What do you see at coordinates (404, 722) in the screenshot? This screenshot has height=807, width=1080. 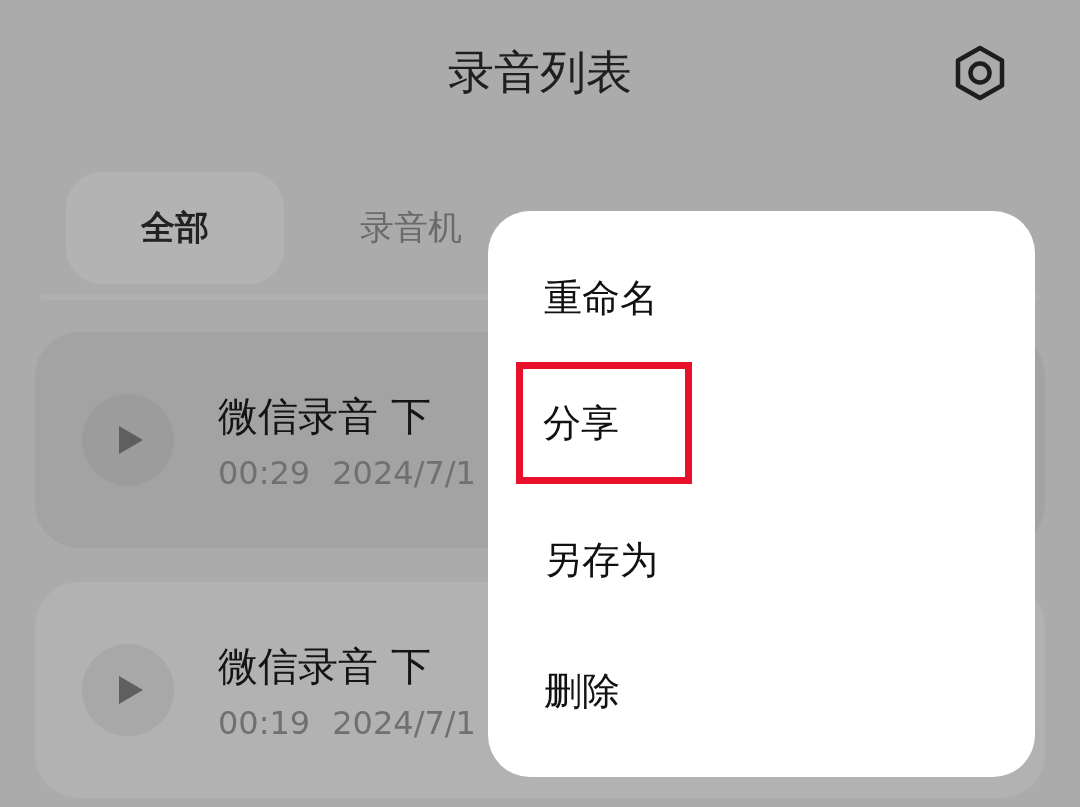 I see `recording-date: 2024/7/1` at bounding box center [404, 722].